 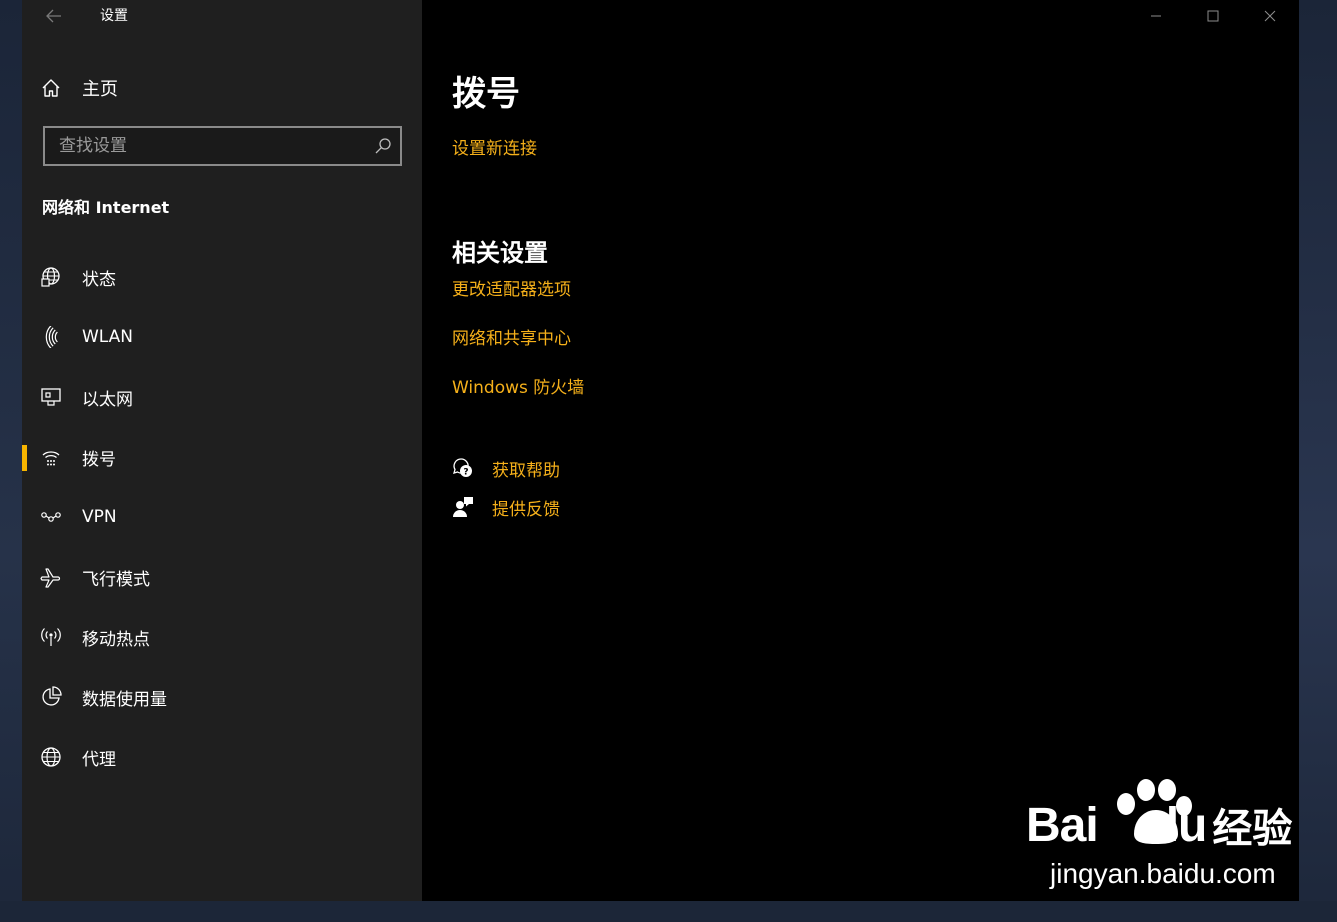 I want to click on close-button, so click(x=1270, y=16).